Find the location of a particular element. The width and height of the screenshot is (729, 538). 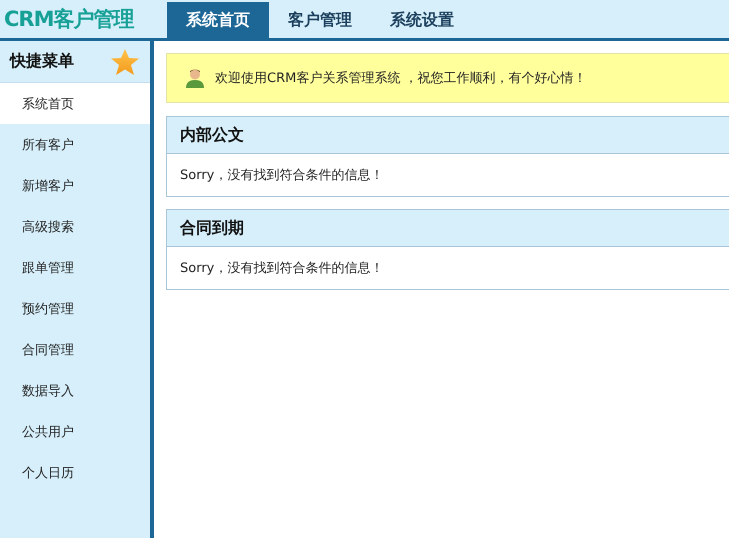

panel-title: 合同到期 is located at coordinates (212, 228).